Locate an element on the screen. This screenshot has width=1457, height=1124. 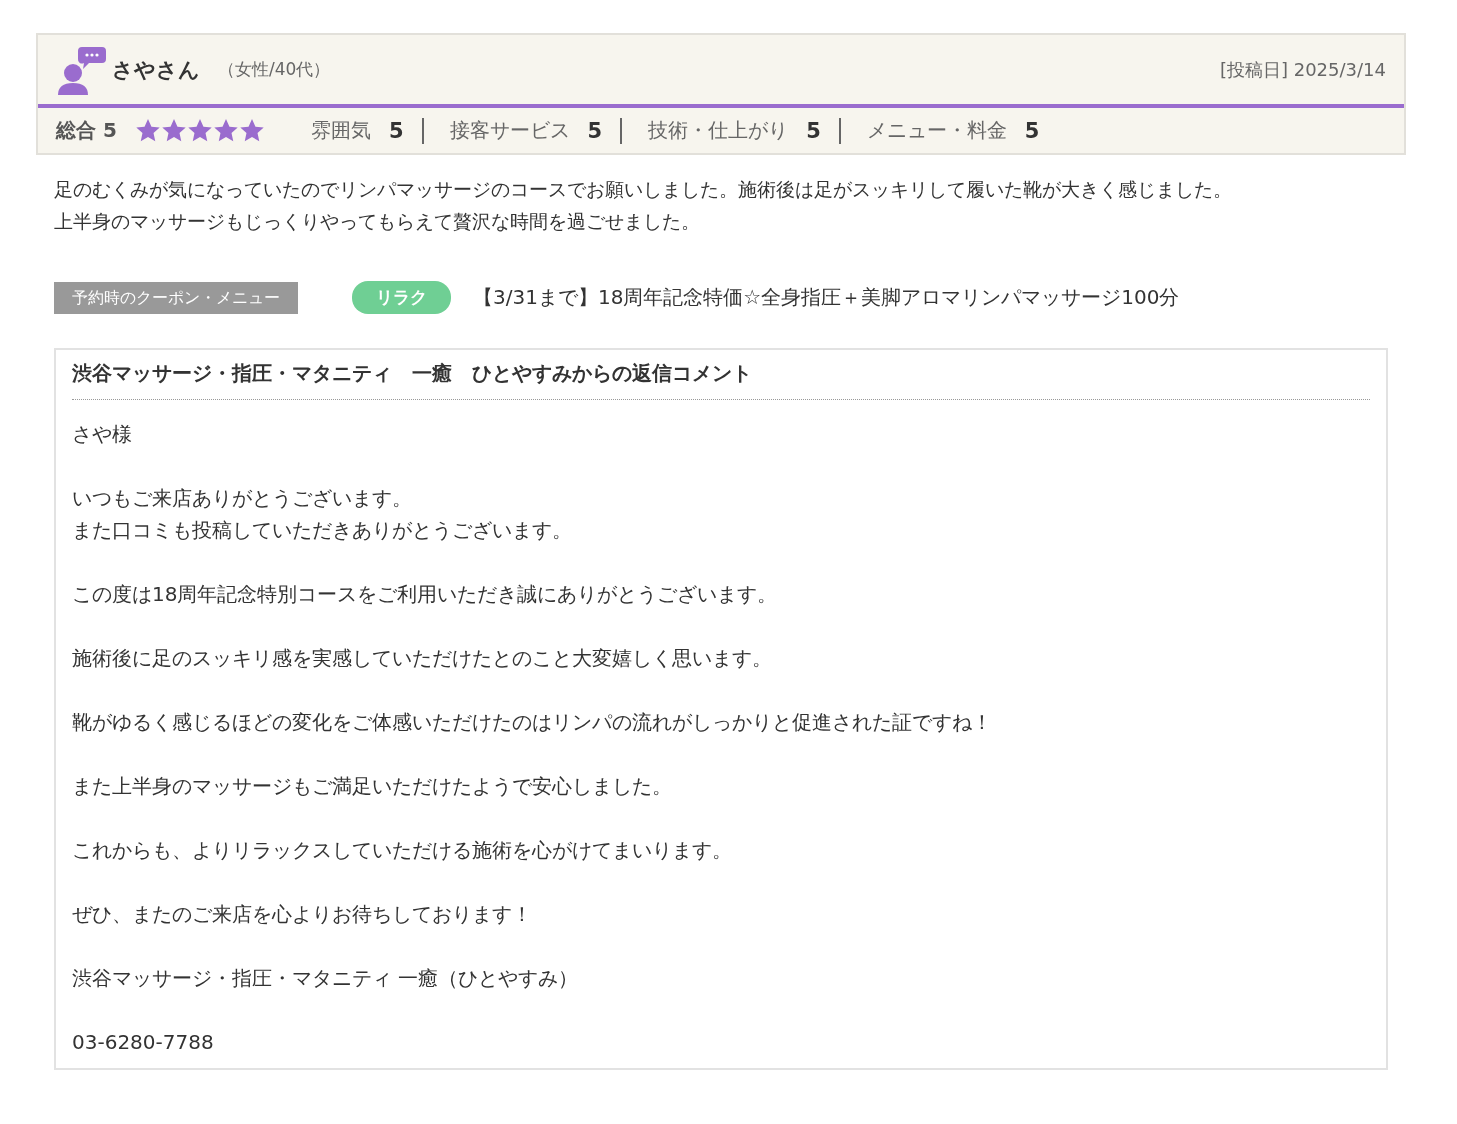
reply-title: 渋谷マッサージ・指圧・マタニティ 一癒 ひとやすみからの返信コメント is located at coordinates (721, 380).